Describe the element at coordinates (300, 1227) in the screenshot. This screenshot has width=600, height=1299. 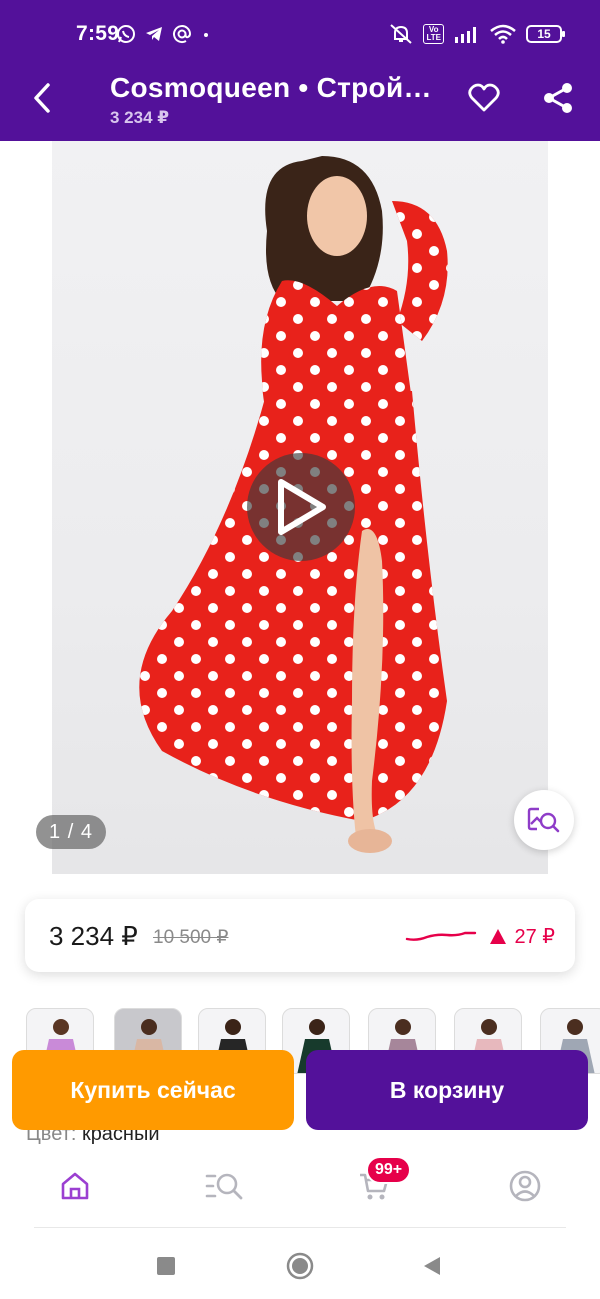
I see `nav-divider` at that location.